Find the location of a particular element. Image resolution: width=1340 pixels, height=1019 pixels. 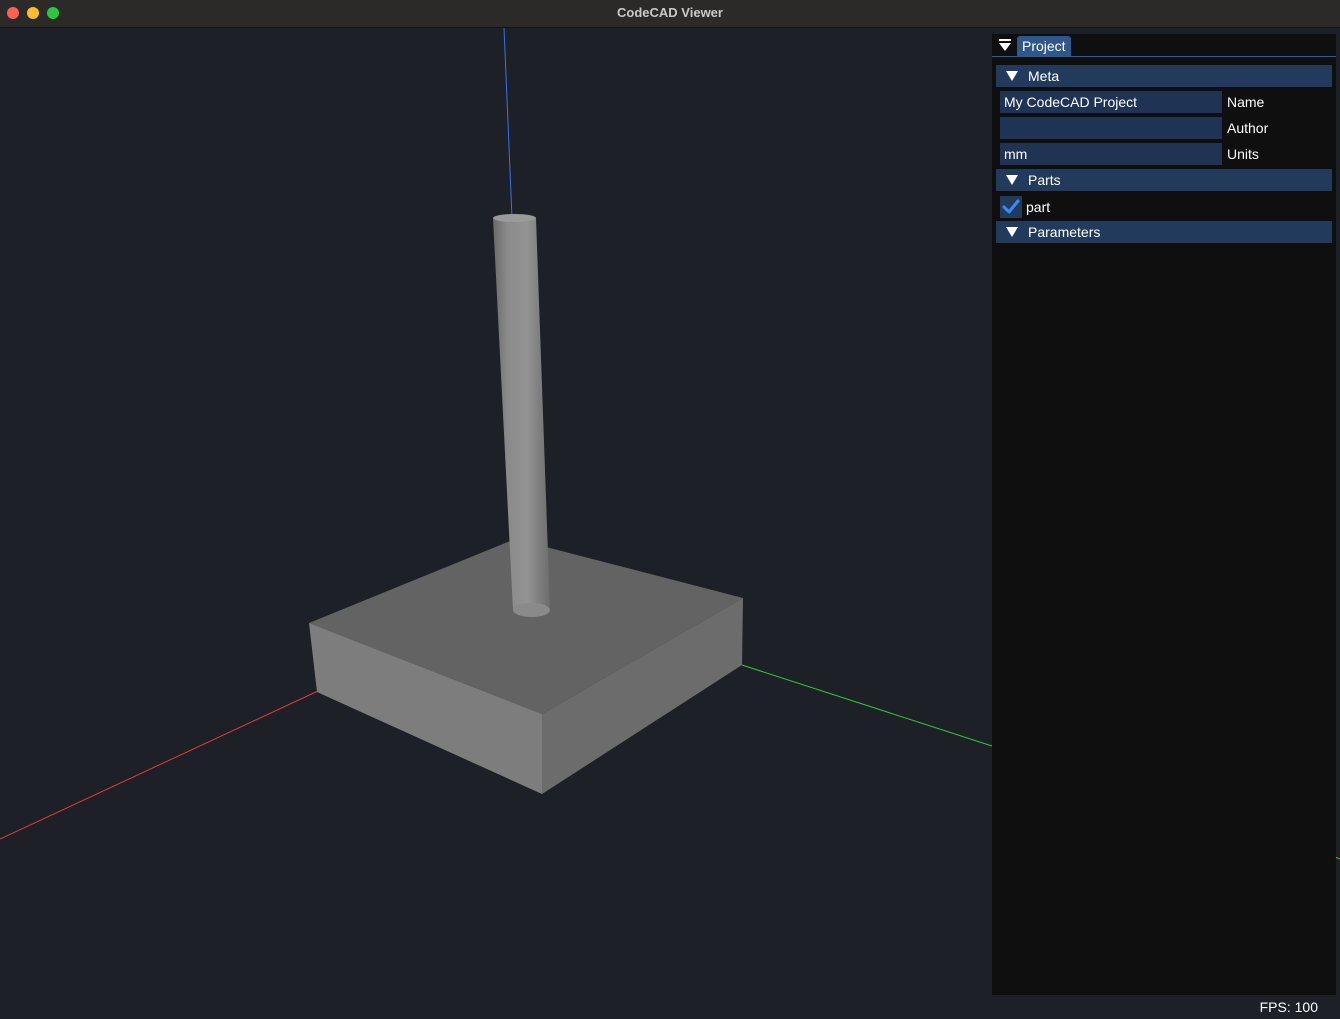

section-meta-header: Meta is located at coordinates (1164, 76).